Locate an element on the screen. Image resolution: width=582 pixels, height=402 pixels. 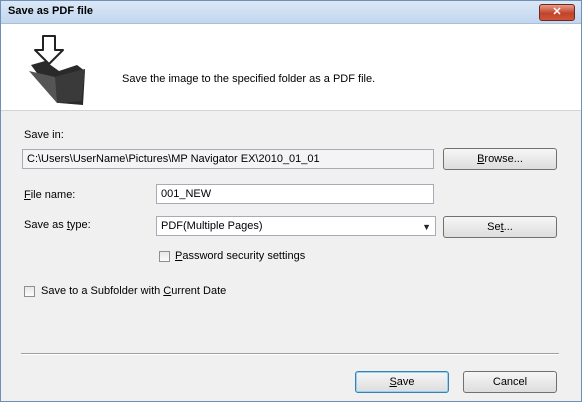
title-bar: Save as PDF file ✕ is located at coordinates (291, 12).